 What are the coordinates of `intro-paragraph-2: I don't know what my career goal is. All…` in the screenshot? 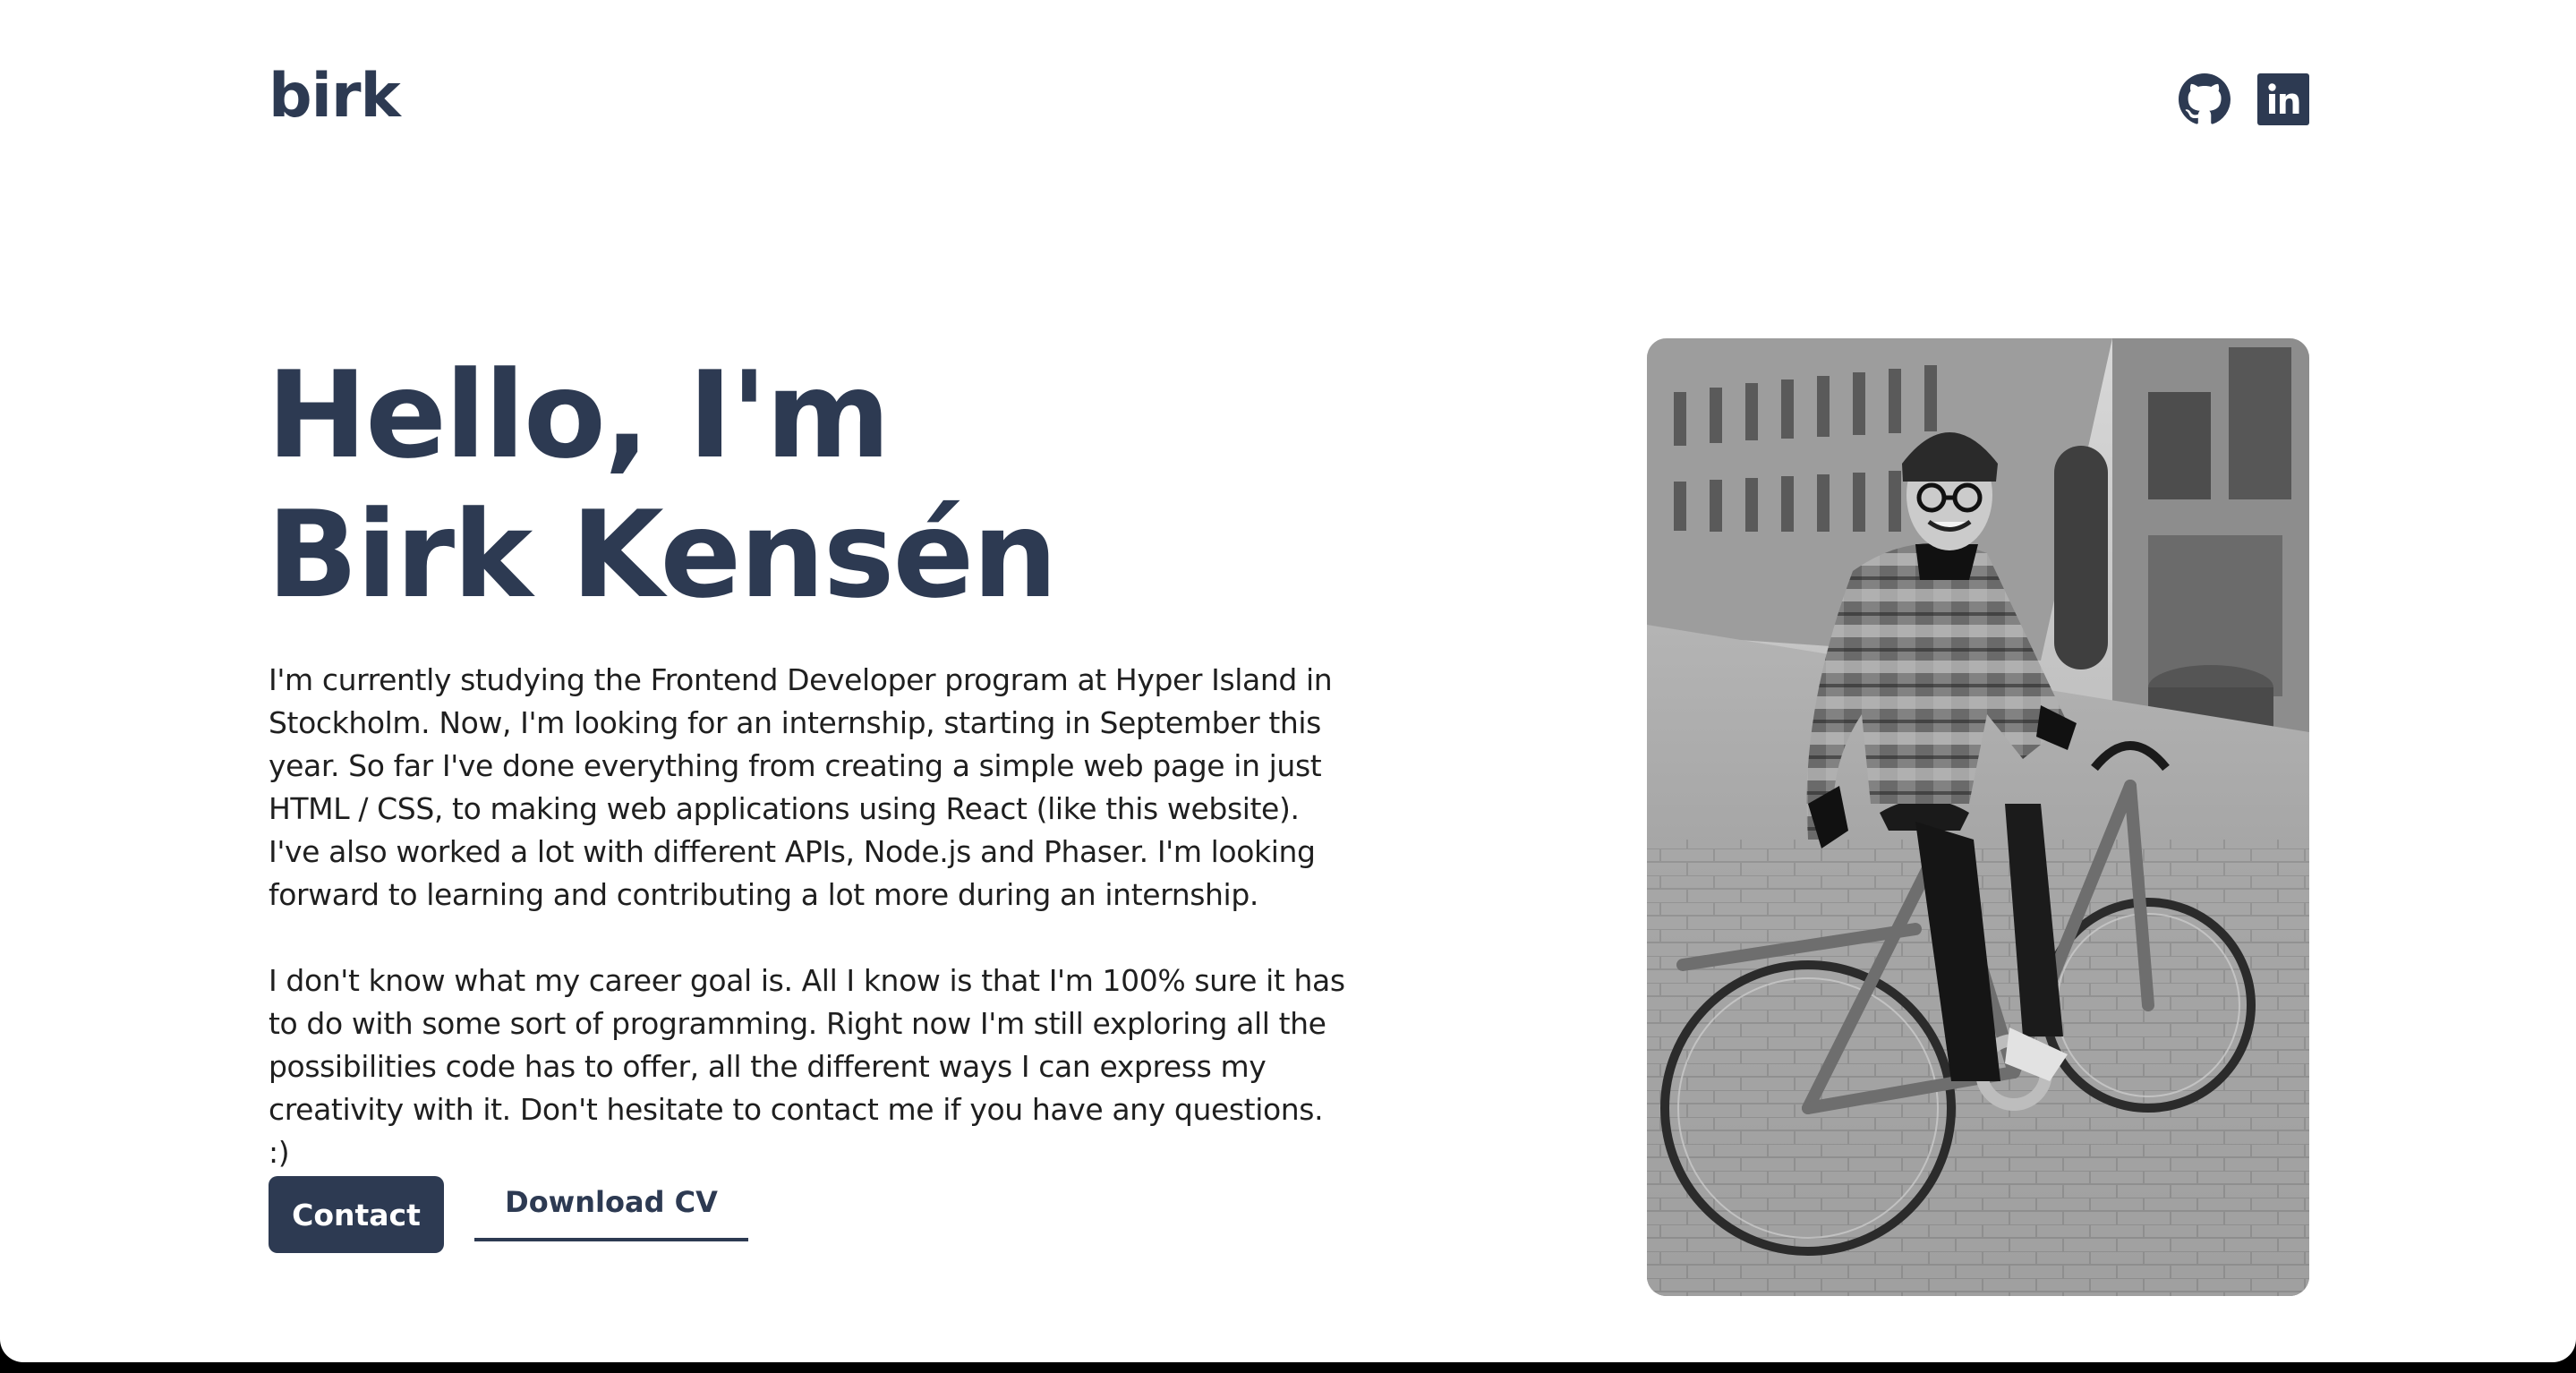 It's located at (807, 1066).